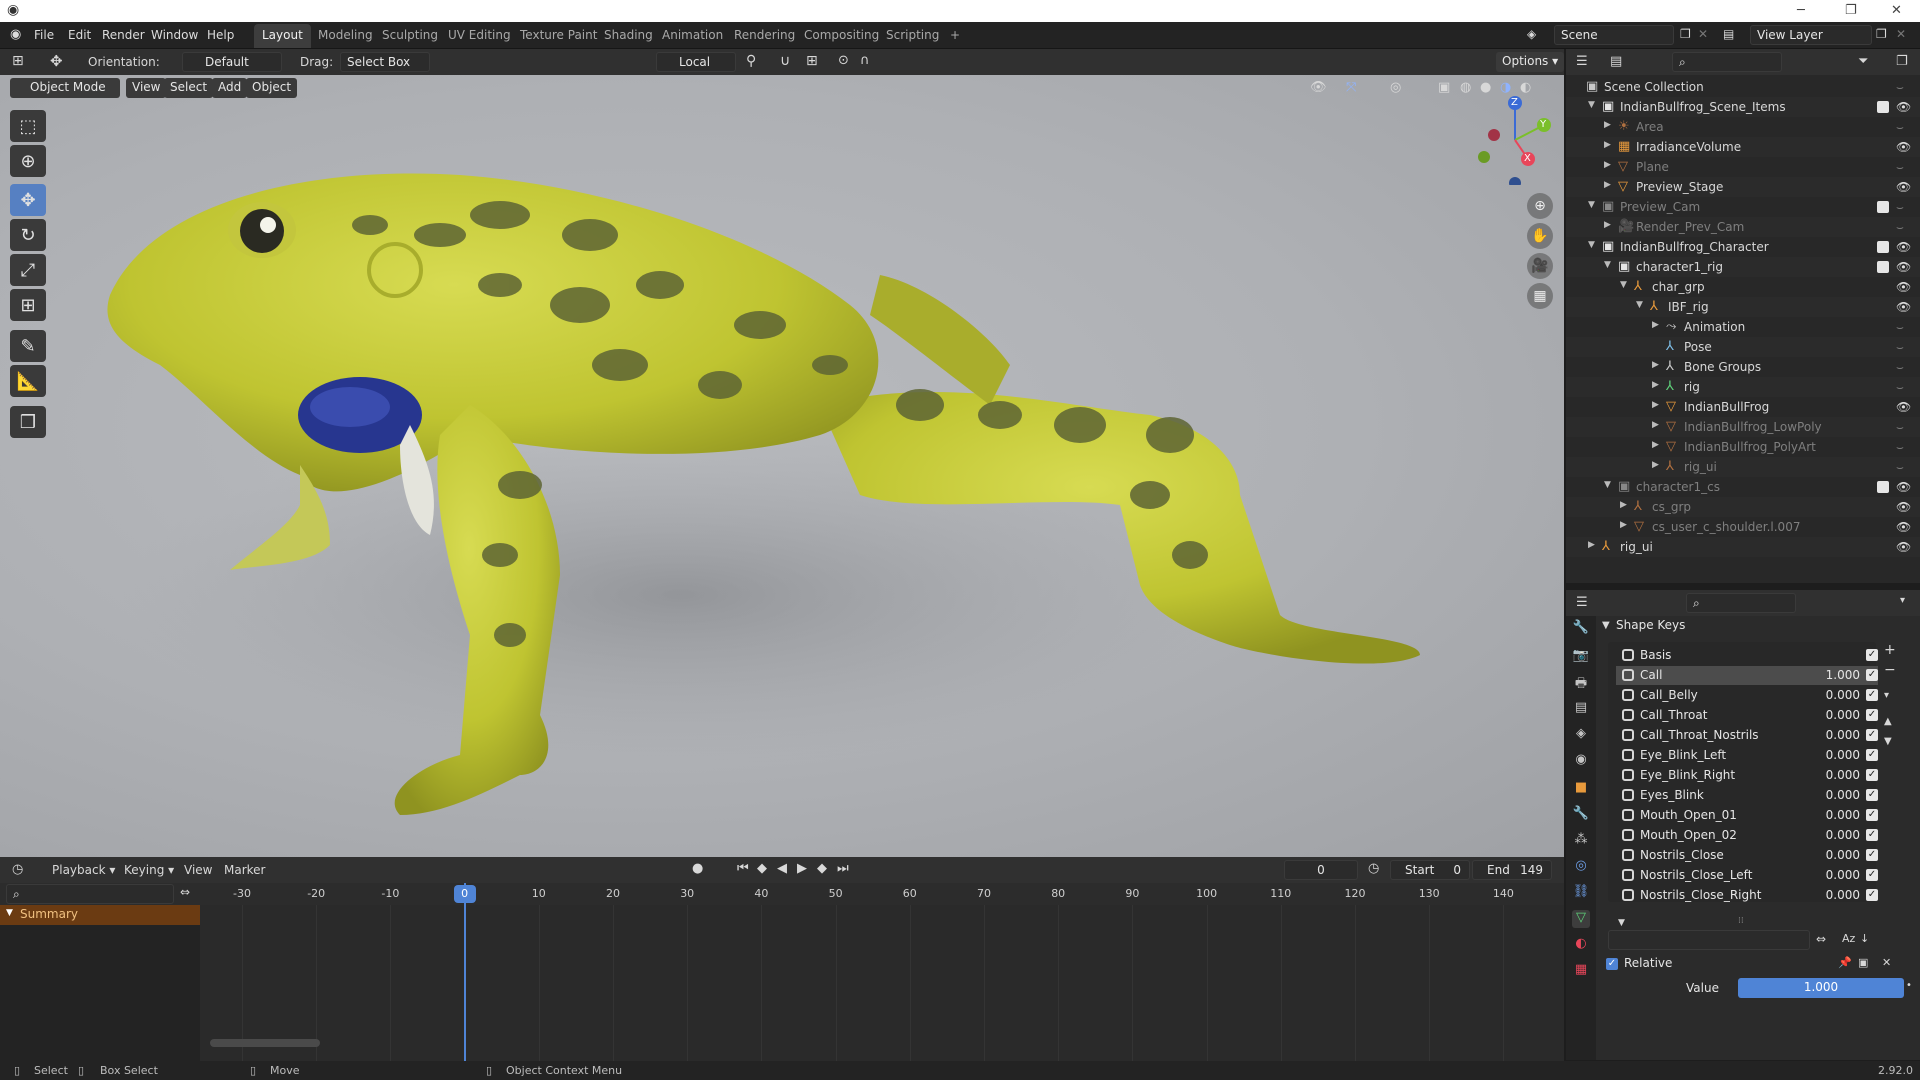 This screenshot has height=1080, width=1920. Describe the element at coordinates (1505, 87) in the screenshot. I see `material-shading-icon: ◑` at that location.